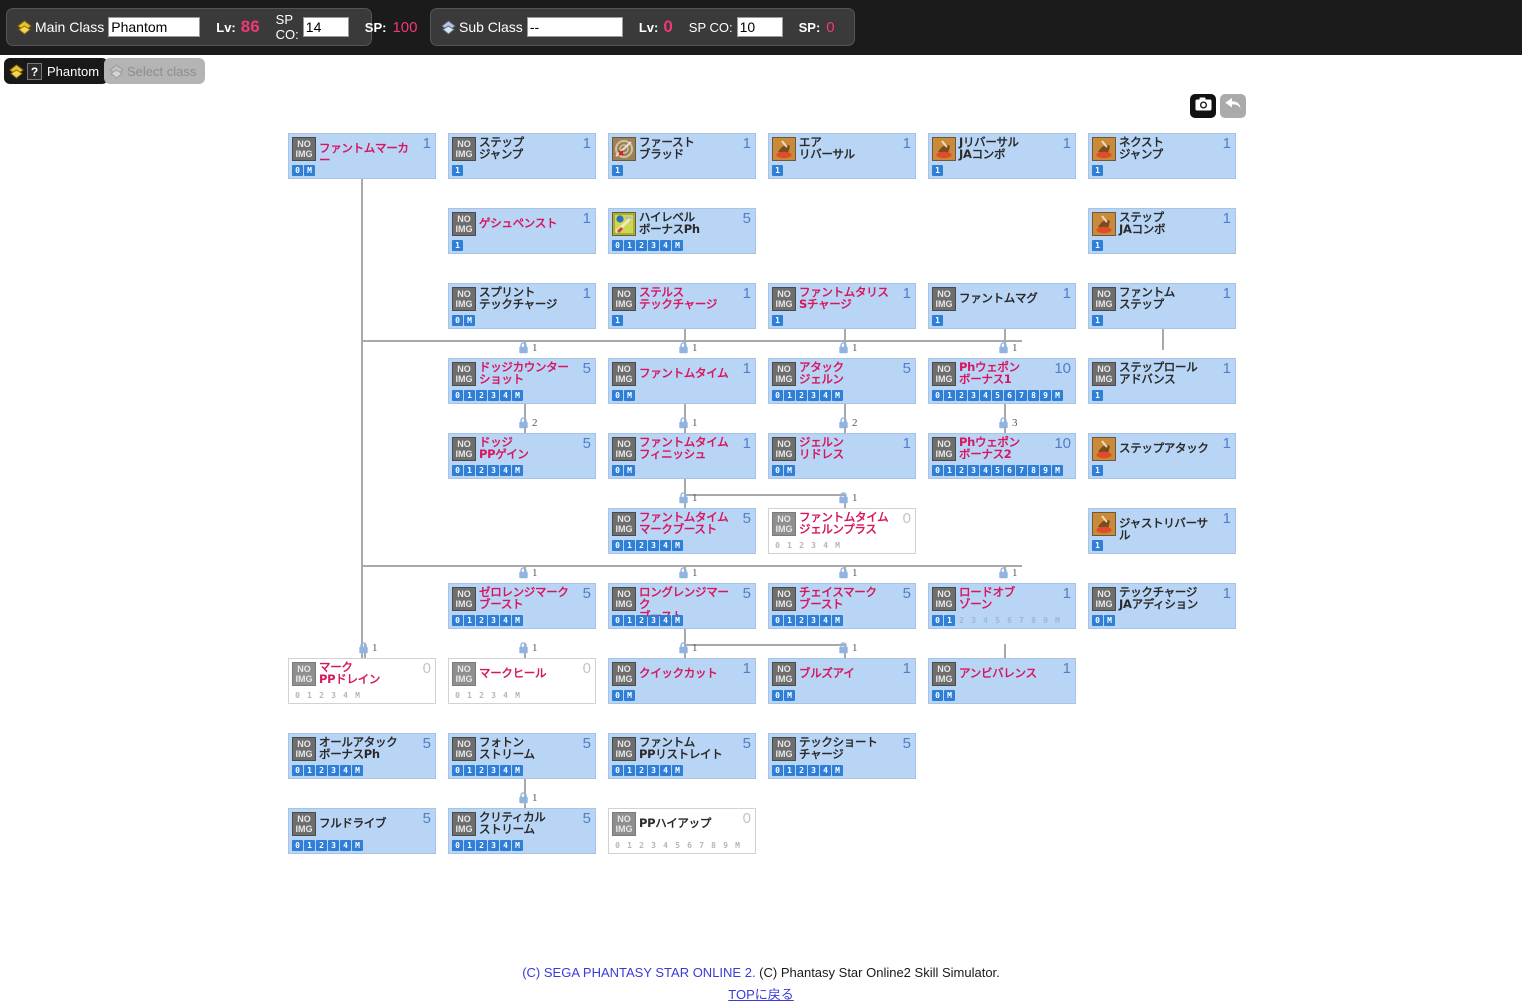 The image size is (1522, 1004). Describe the element at coordinates (1162, 231) in the screenshot. I see `skill-node-step-ja-combo: ステップ JAコンボ 1 1` at that location.